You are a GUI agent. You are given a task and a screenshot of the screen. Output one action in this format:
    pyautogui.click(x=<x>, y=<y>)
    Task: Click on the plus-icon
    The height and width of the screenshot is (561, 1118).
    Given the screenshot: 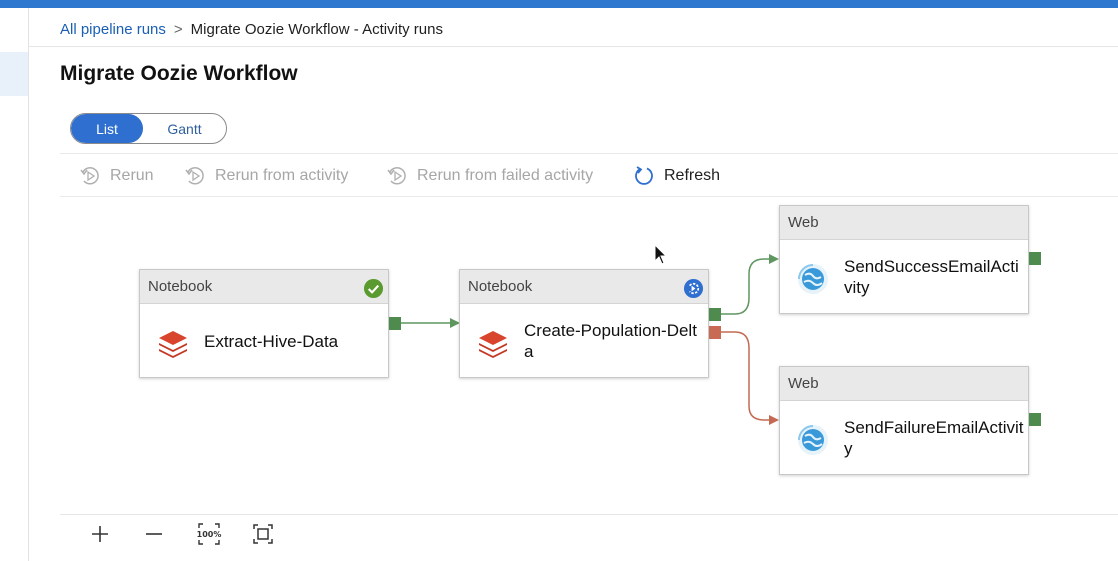 What is the action you would take?
    pyautogui.click(x=100, y=534)
    